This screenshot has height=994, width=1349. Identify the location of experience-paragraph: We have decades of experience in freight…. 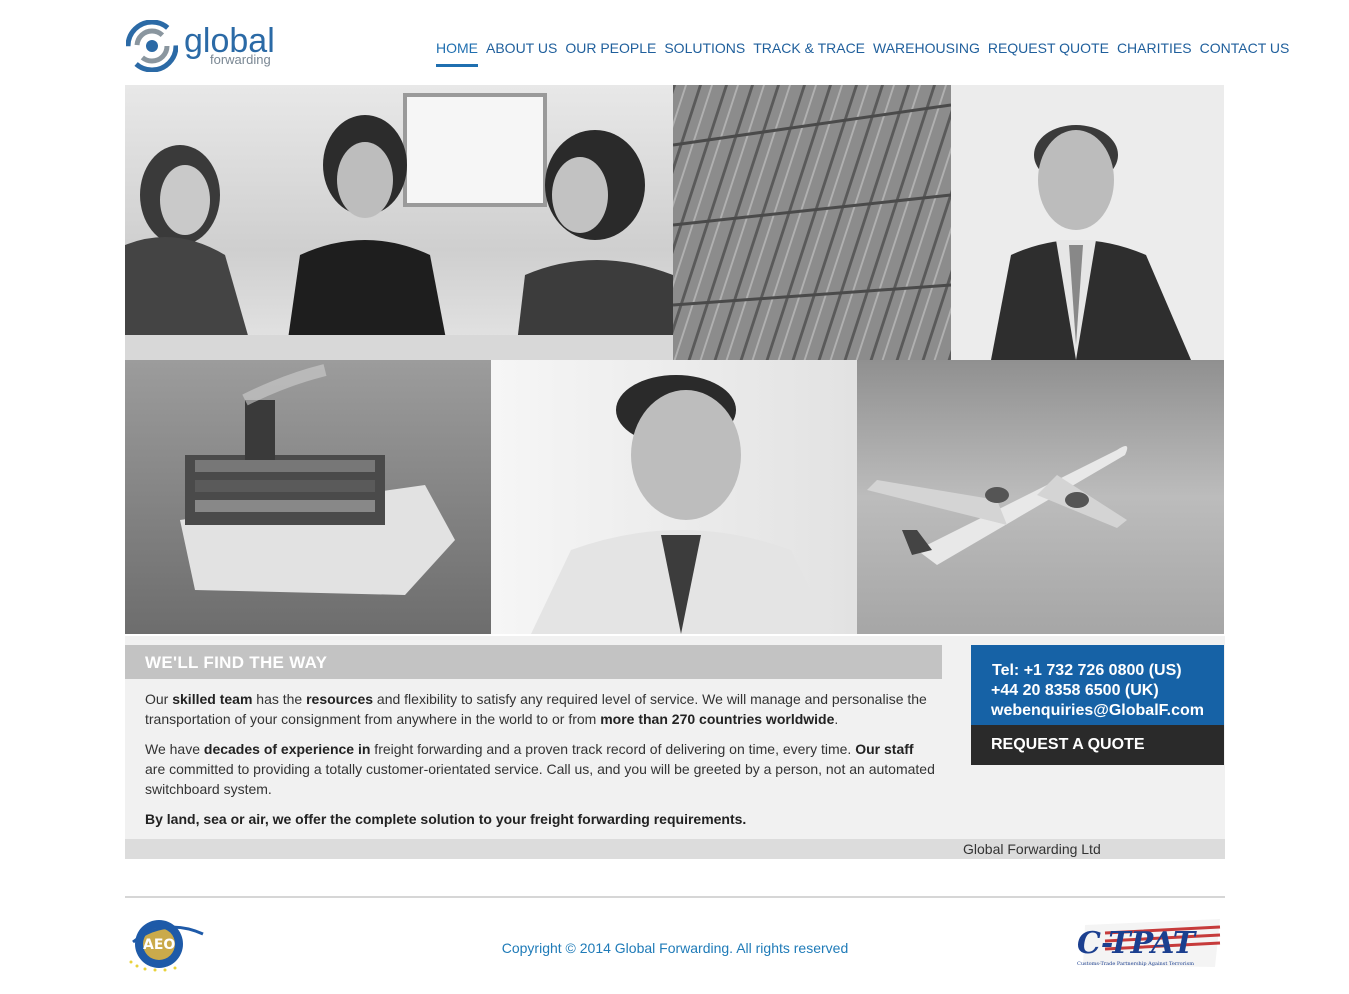
(540, 769).